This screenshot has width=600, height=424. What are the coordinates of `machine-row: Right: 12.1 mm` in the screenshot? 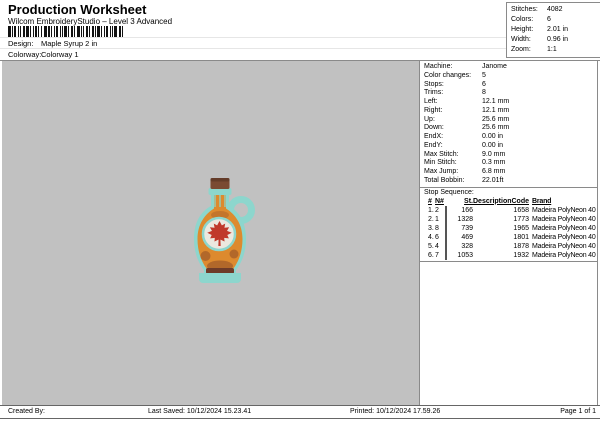 It's located at (467, 110).